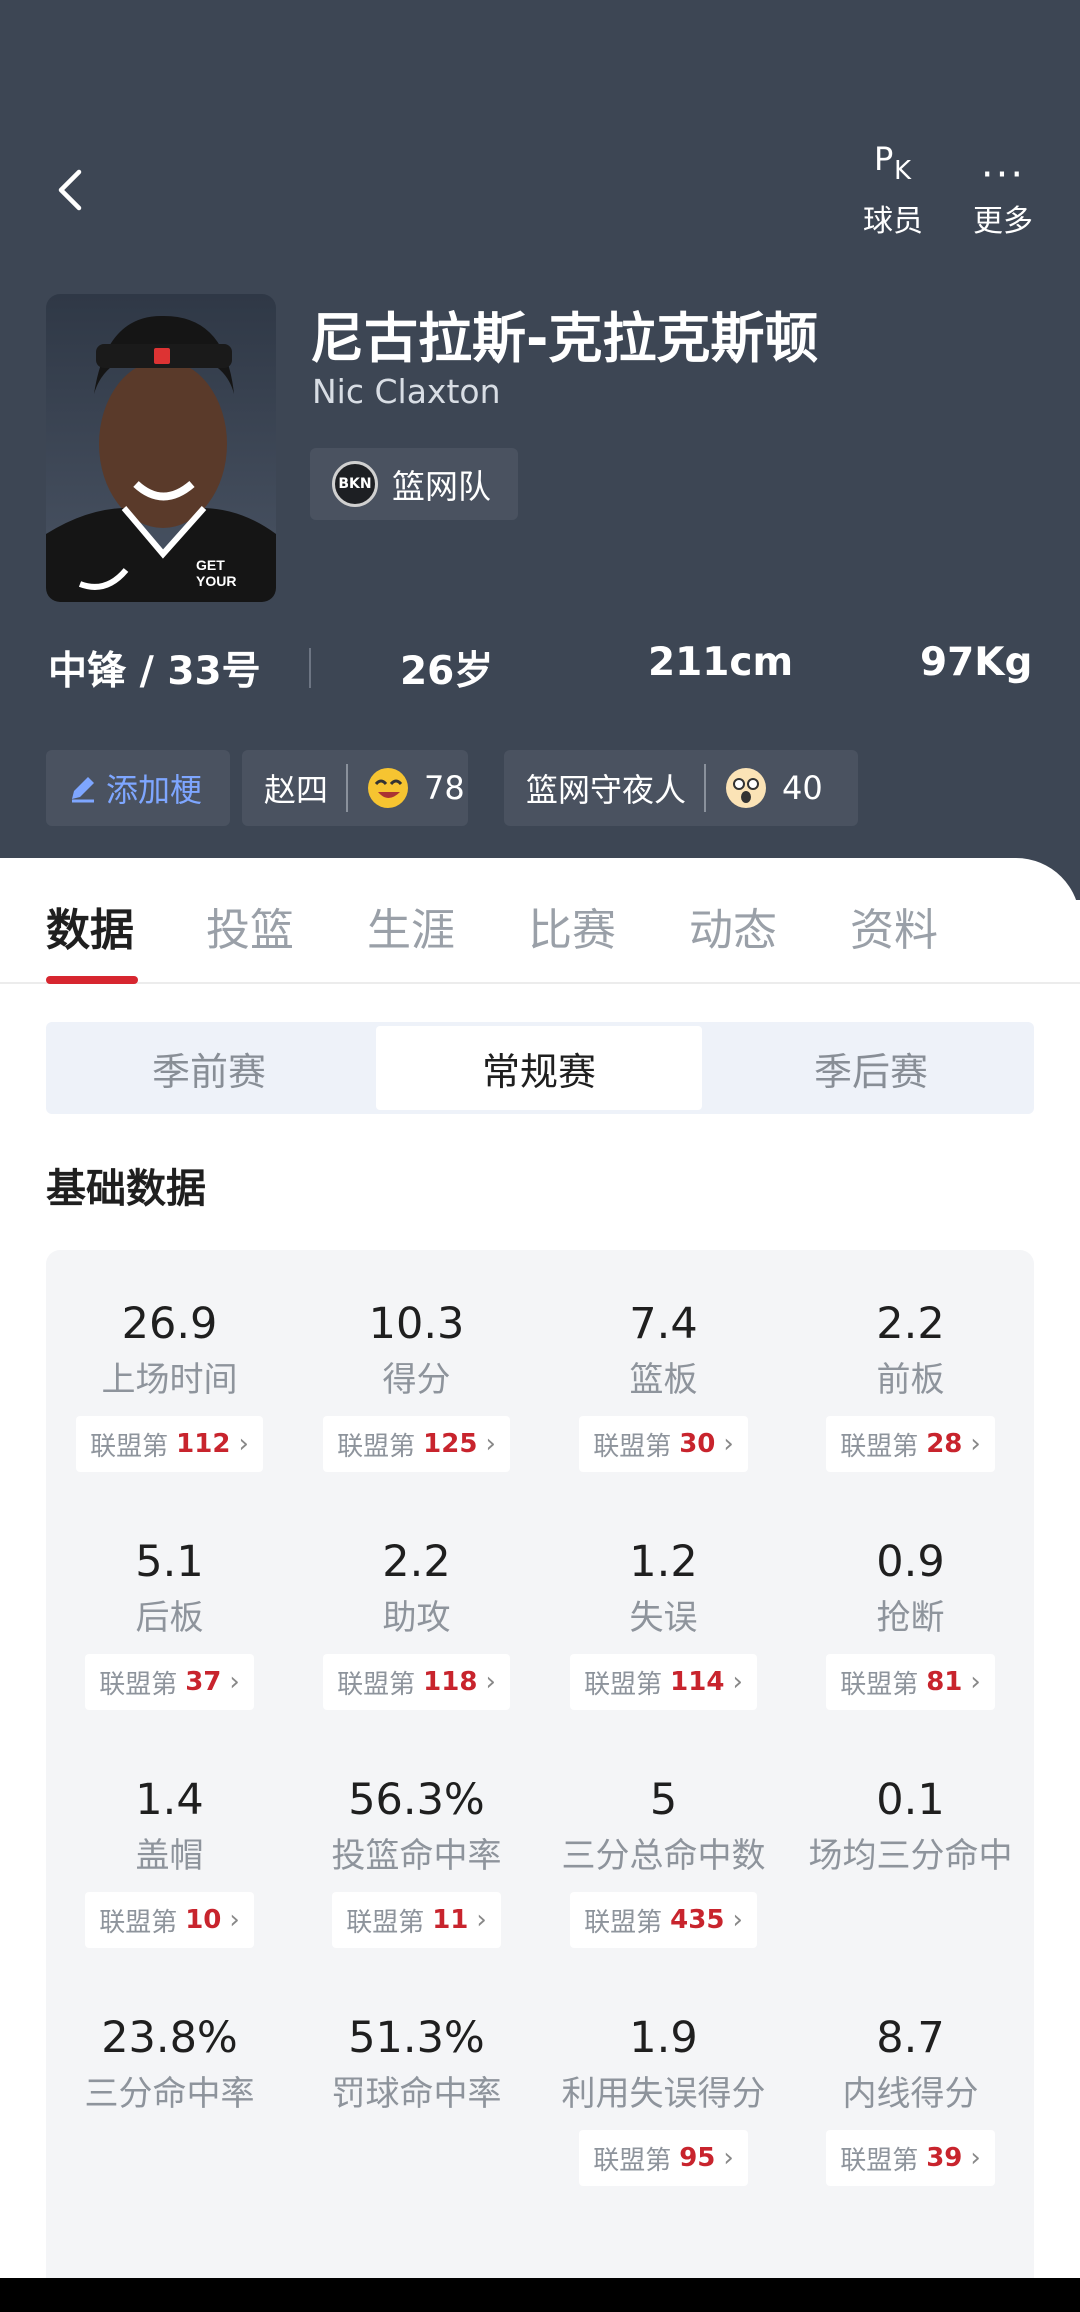 The height and width of the screenshot is (2312, 1080). What do you see at coordinates (721, 662) in the screenshot?
I see `height: 211cm` at bounding box center [721, 662].